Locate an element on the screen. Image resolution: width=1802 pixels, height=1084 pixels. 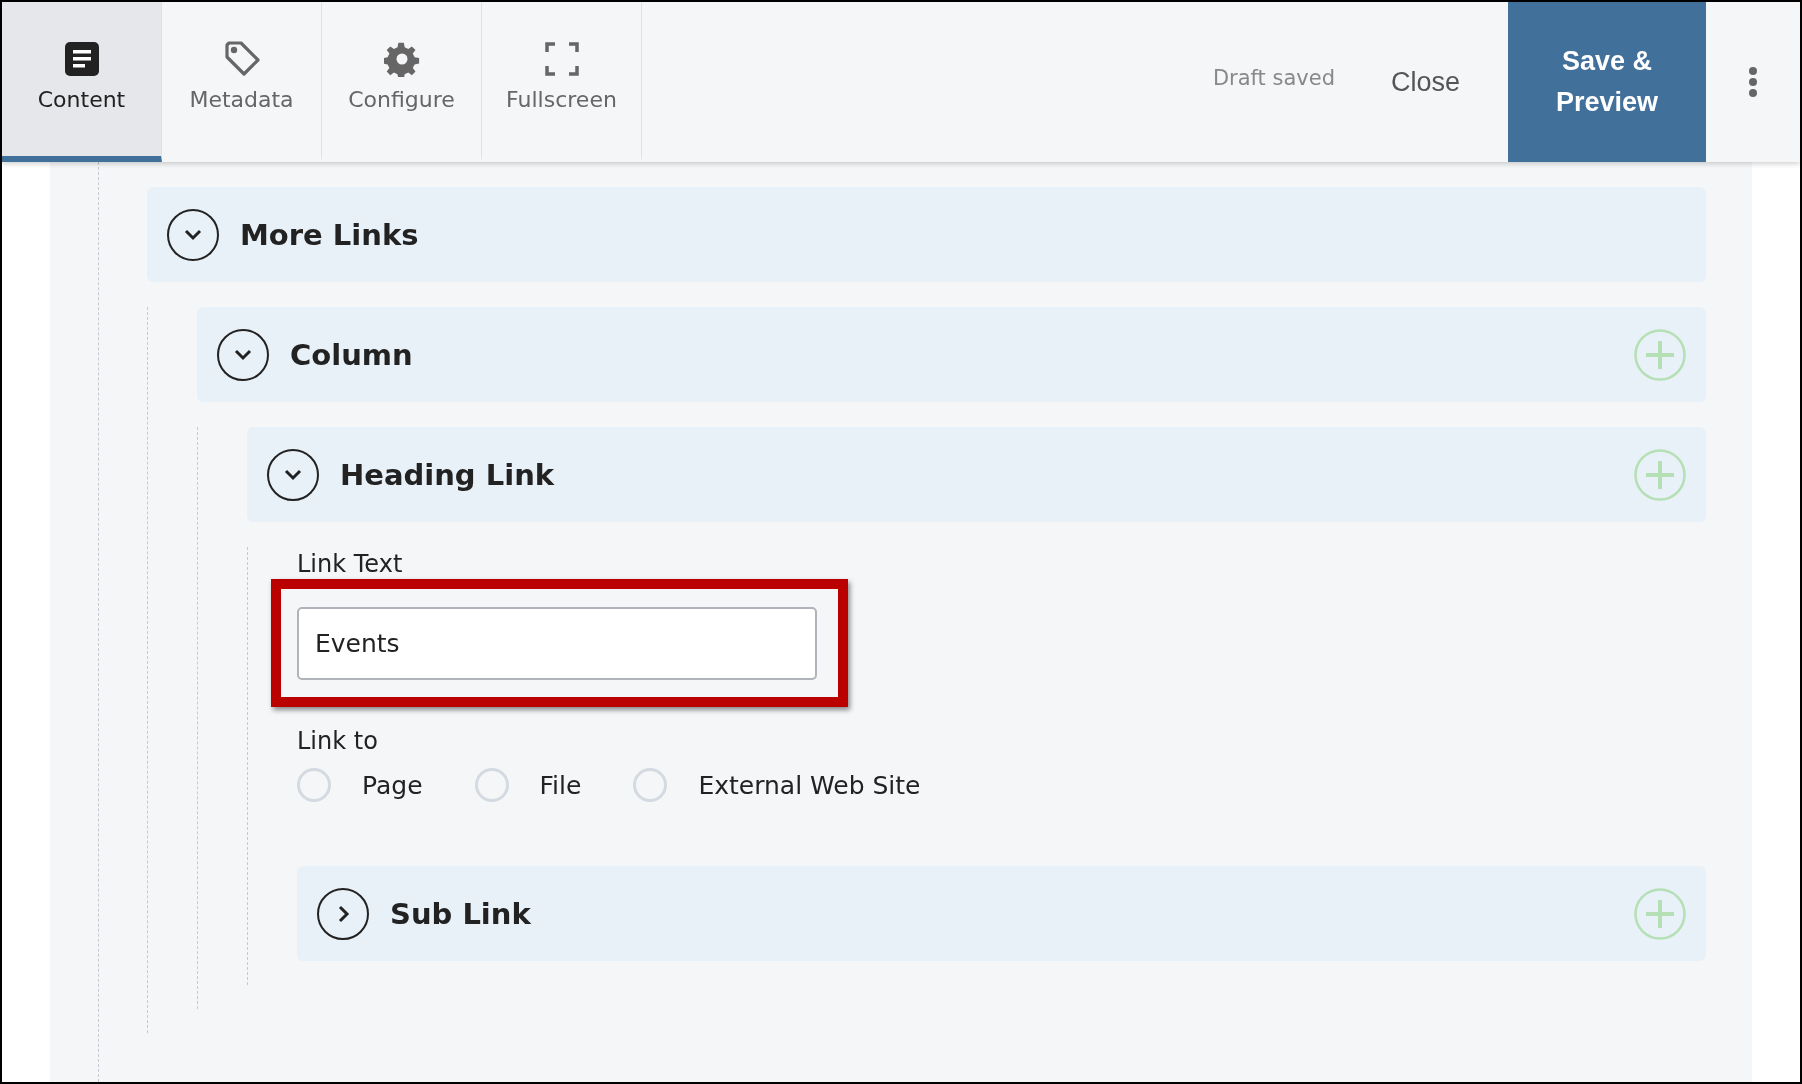
text-field: Events is located at coordinates (557, 643).